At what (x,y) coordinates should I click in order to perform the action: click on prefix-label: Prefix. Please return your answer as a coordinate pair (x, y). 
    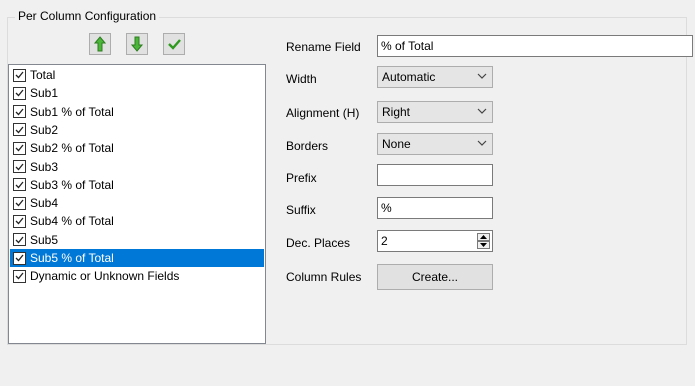
    Looking at the image, I should click on (301, 178).